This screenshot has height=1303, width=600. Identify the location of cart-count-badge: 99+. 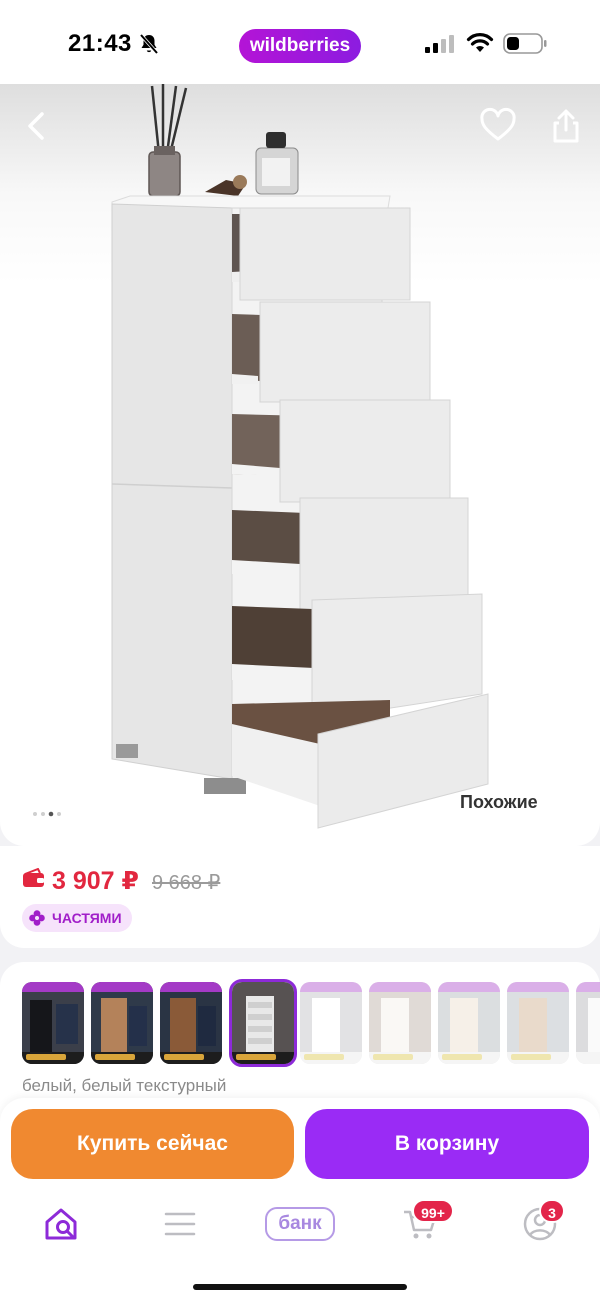
(433, 1211).